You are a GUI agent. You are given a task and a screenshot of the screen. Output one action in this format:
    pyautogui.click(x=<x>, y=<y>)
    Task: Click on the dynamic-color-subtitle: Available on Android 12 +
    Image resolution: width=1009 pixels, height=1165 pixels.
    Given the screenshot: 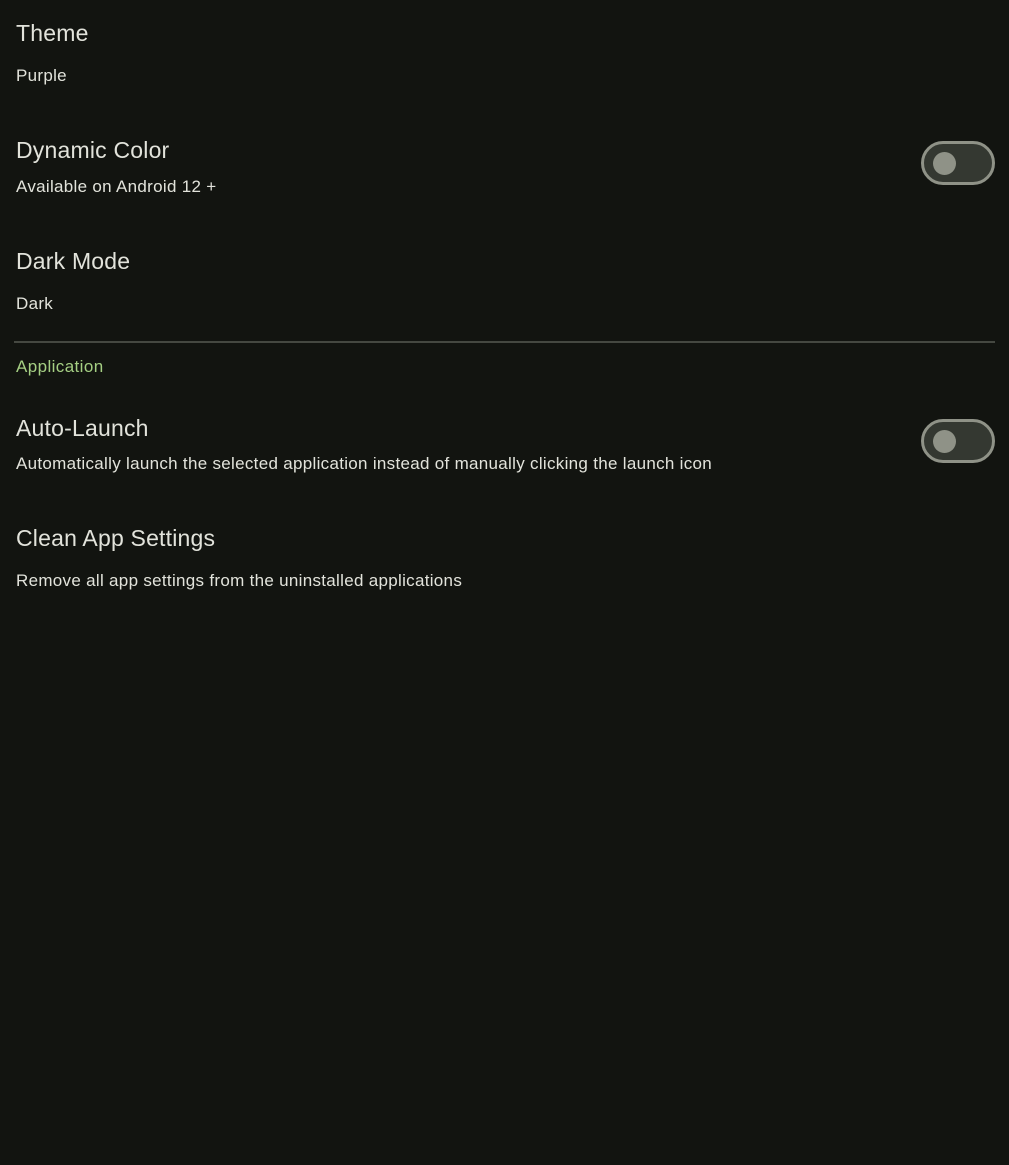 What is the action you would take?
    pyautogui.click(x=116, y=186)
    